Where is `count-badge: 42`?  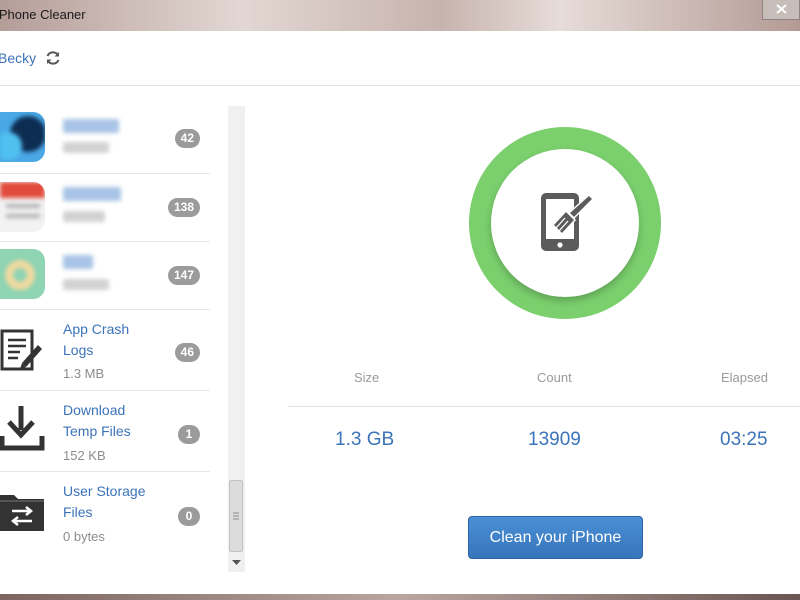 count-badge: 42 is located at coordinates (187, 138).